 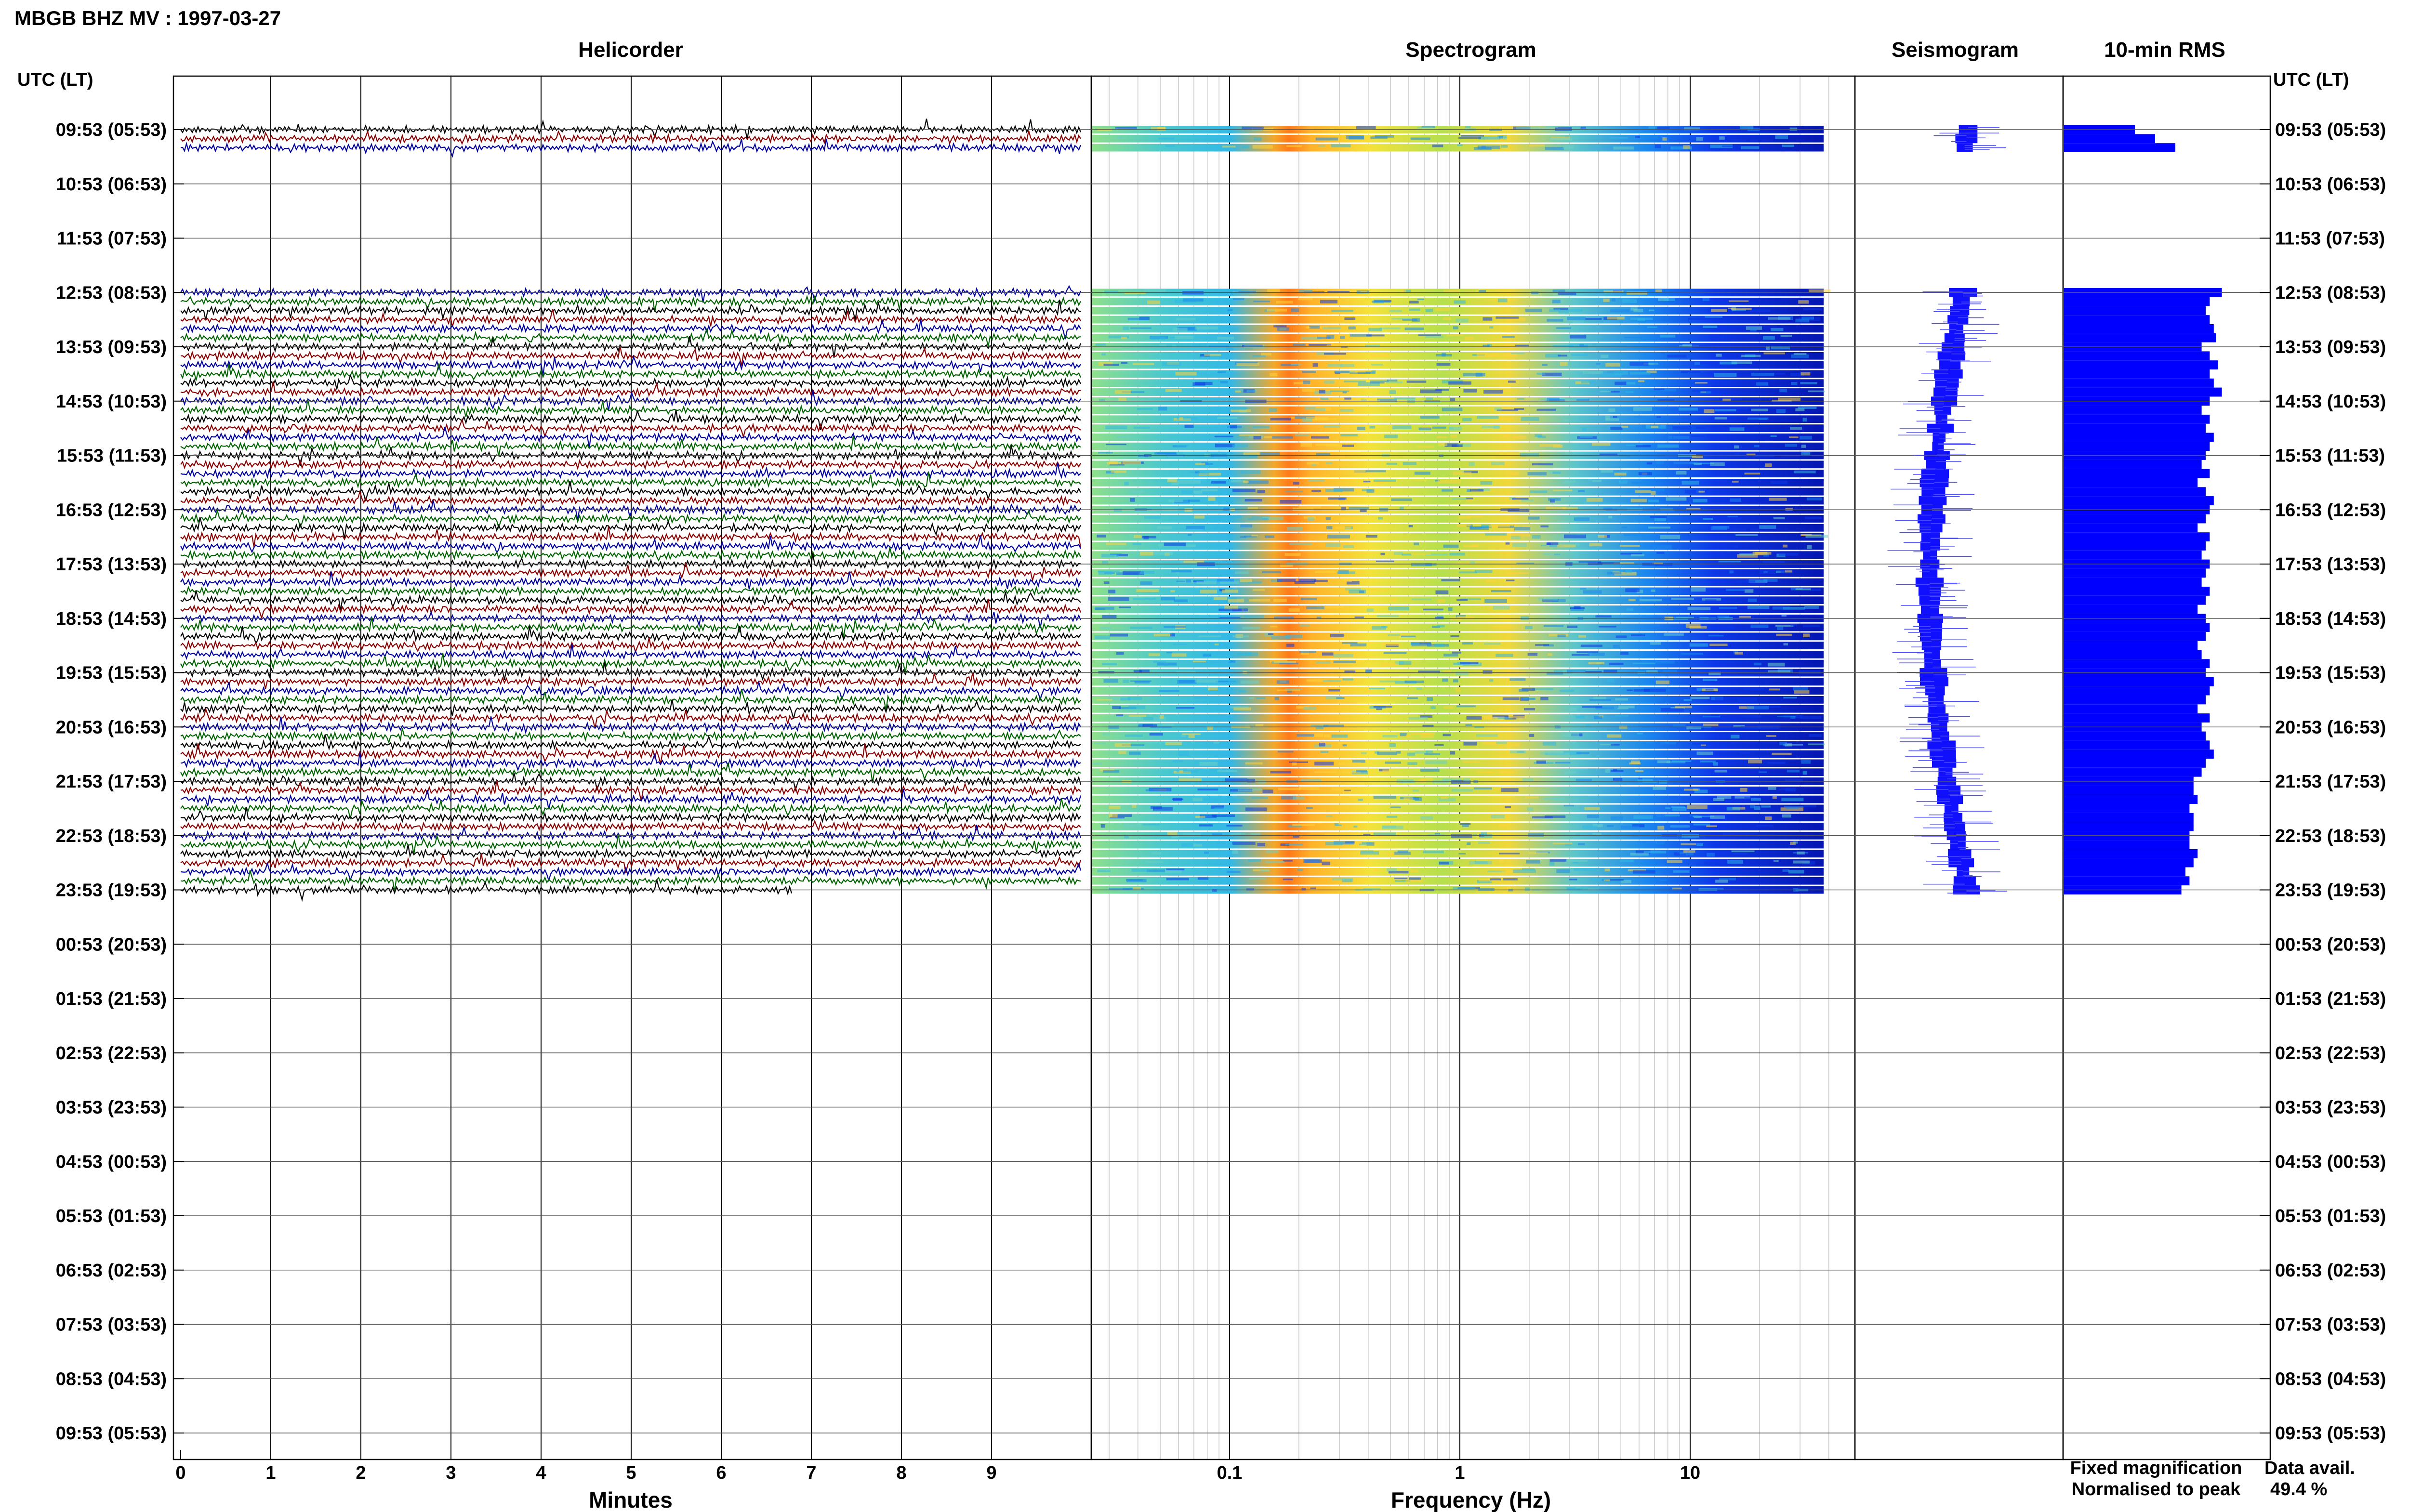 What do you see at coordinates (2330, 619) in the screenshot?
I see `hour-label-right: 18:53 (14:53)` at bounding box center [2330, 619].